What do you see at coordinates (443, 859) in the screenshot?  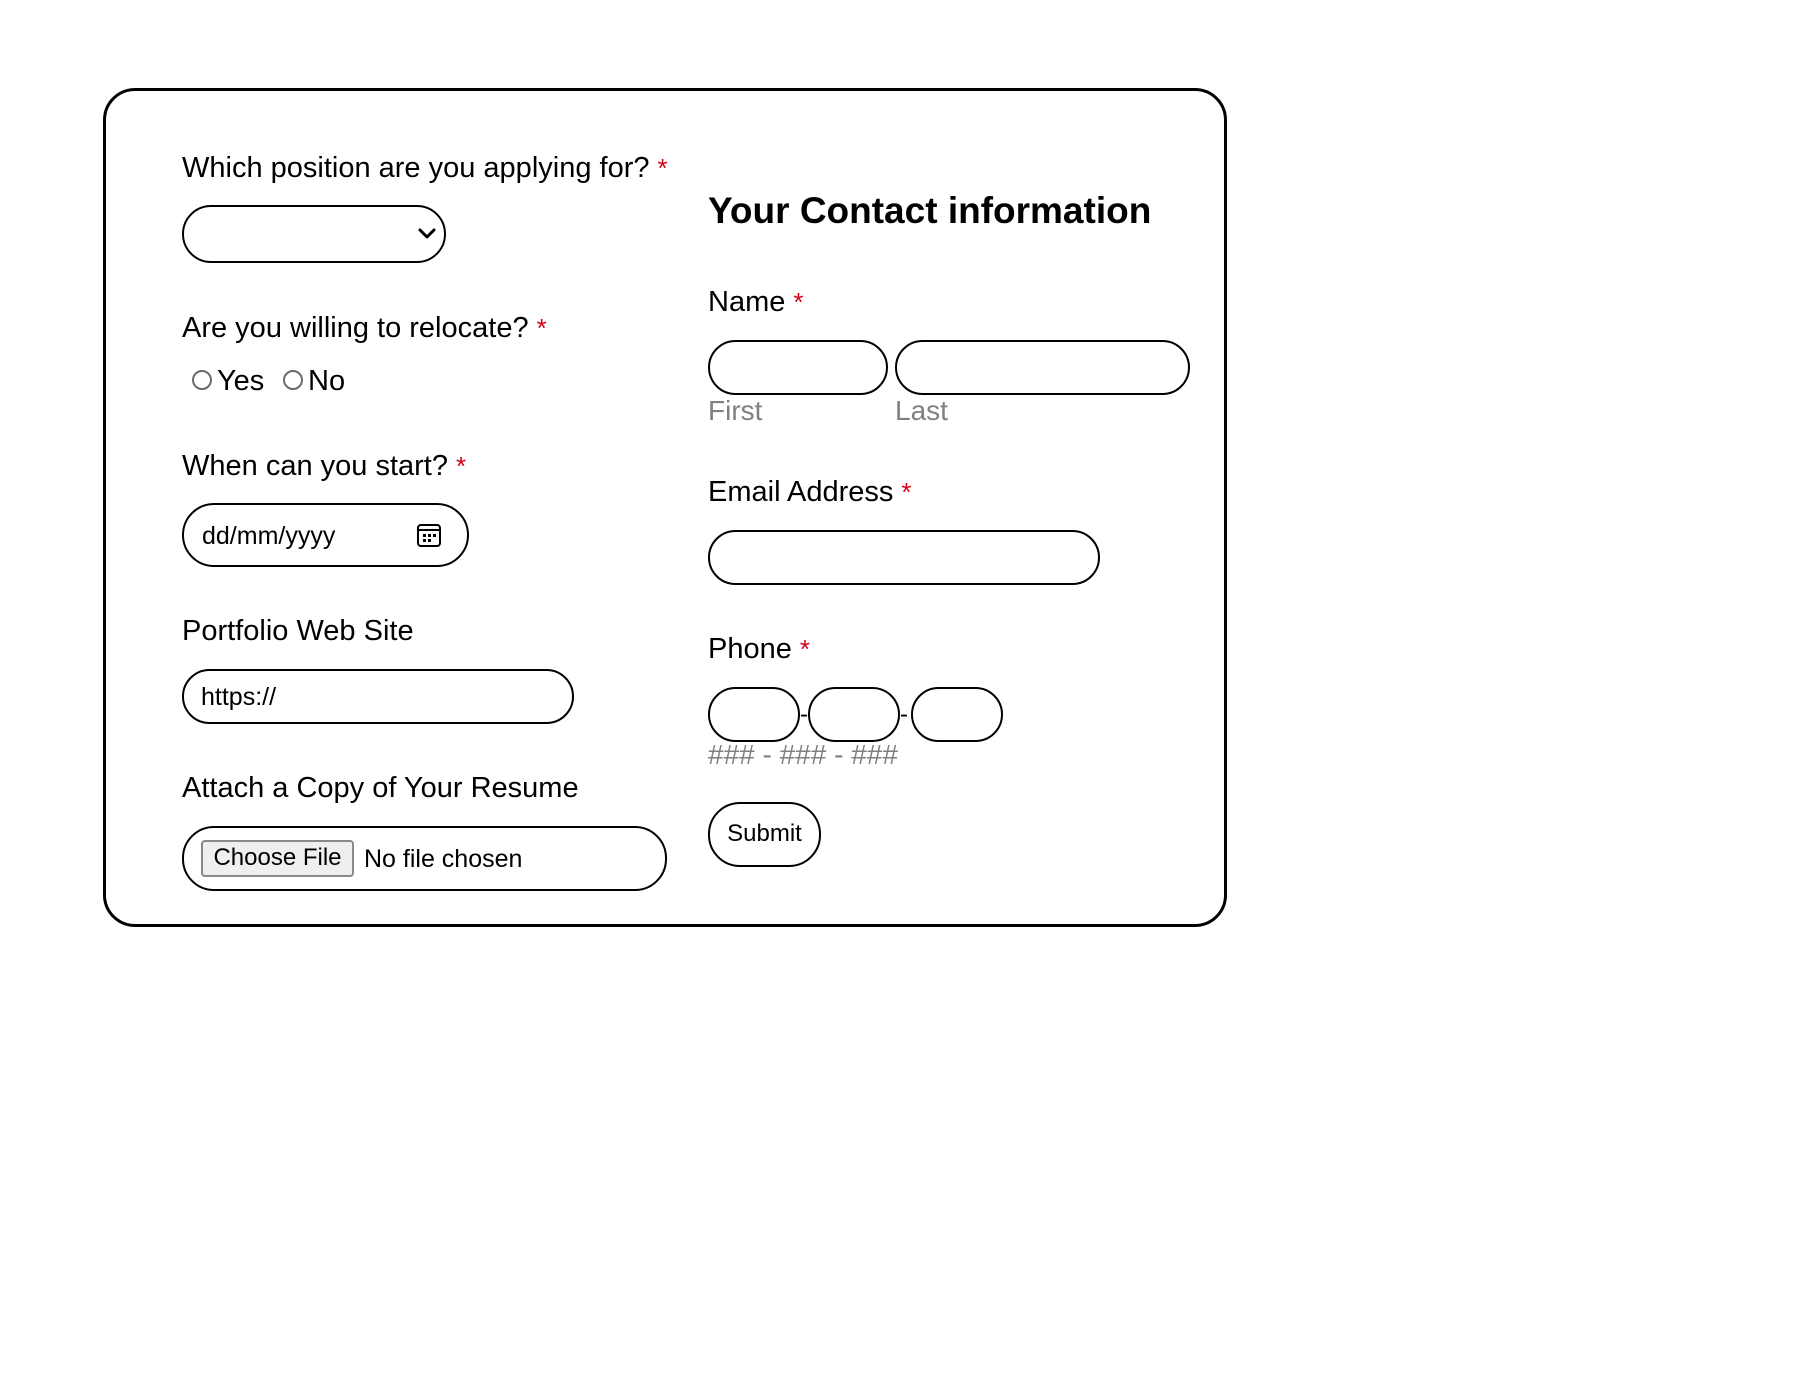 I see `file-status-text: No file chosen` at bounding box center [443, 859].